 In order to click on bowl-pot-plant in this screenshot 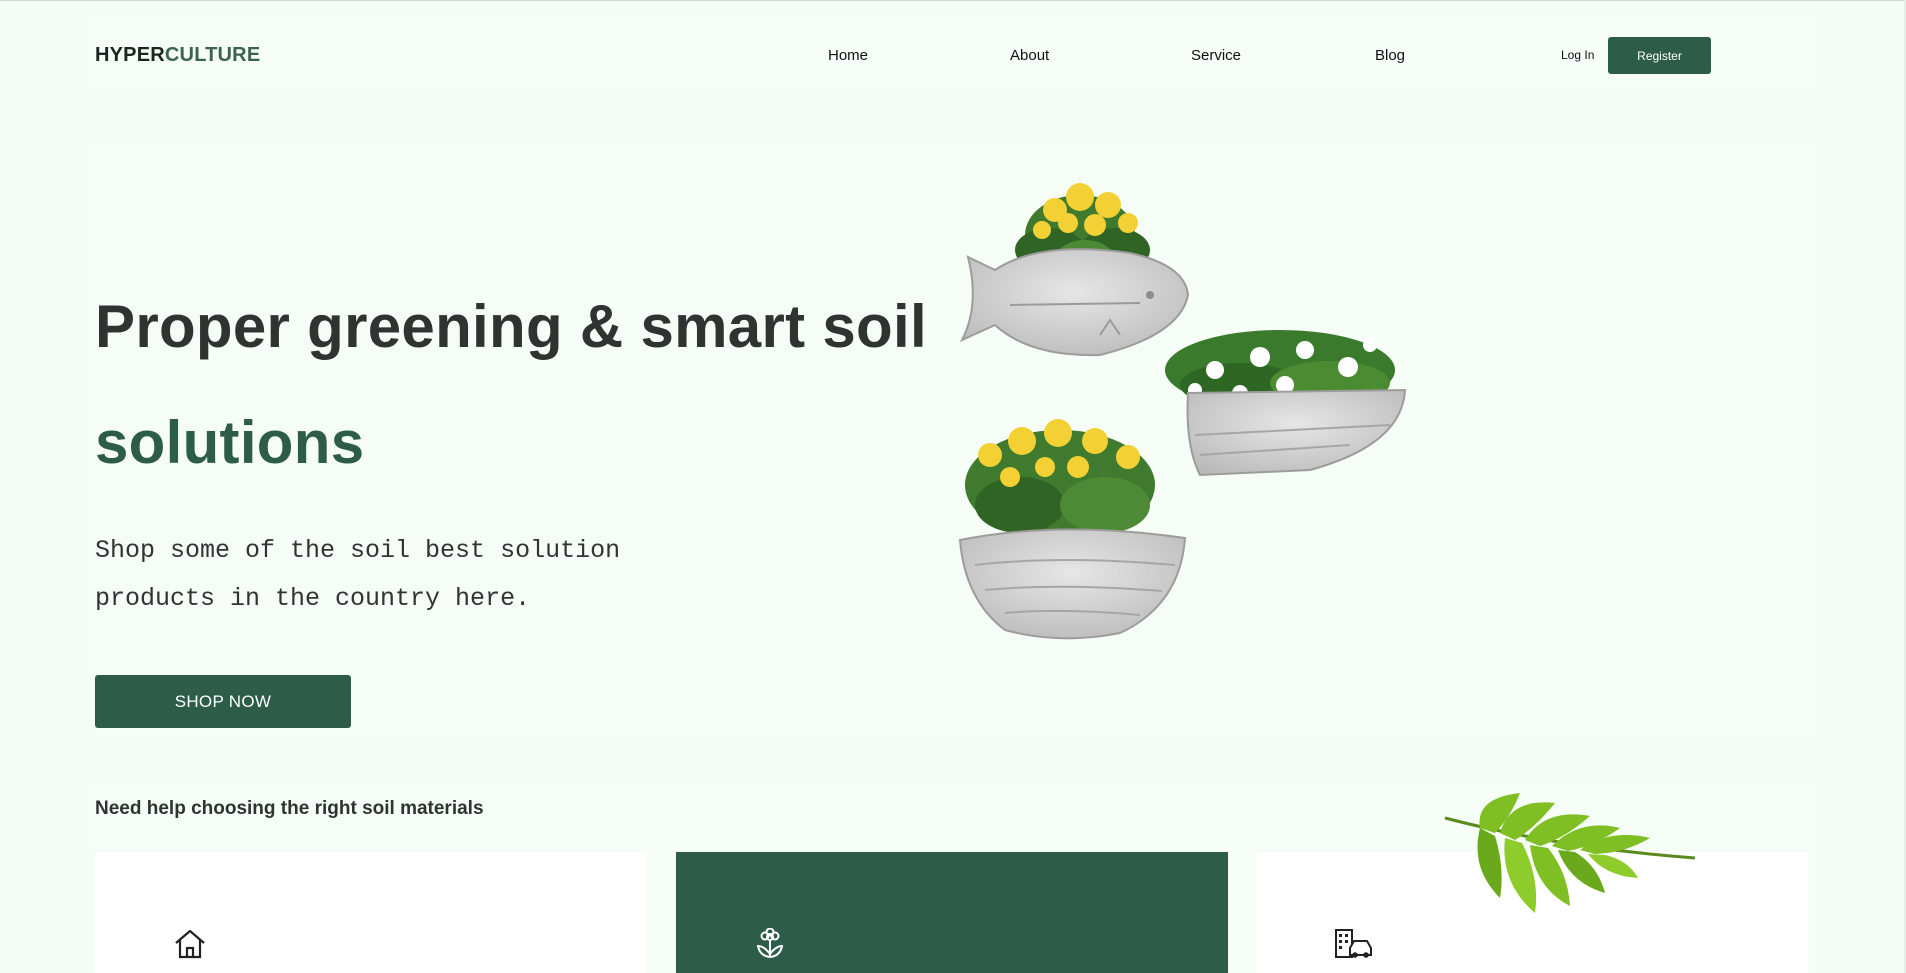, I will do `click(1072, 529)`.